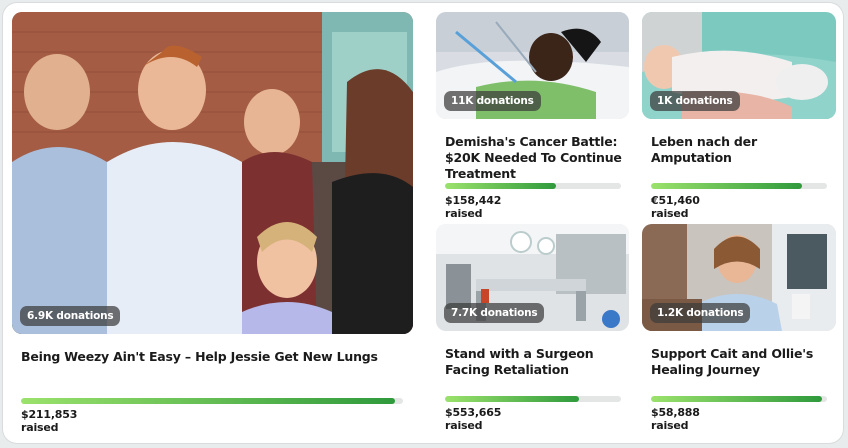 This screenshot has width=848, height=448. I want to click on amount-raised: $211,853 raised, so click(49, 421).